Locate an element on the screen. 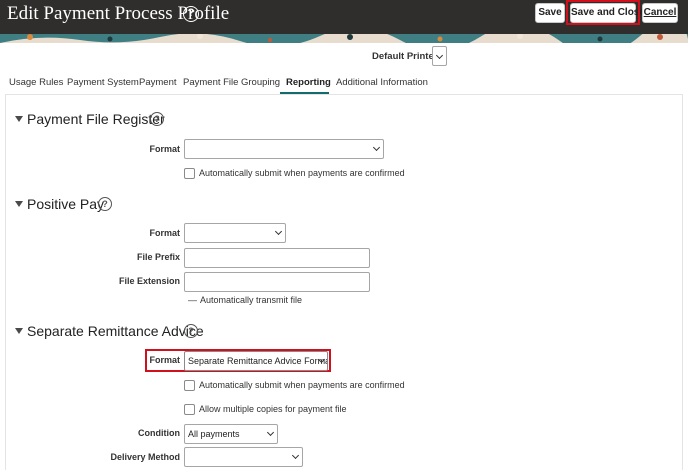 This screenshot has height=470, width=688. default-printer-dropdown is located at coordinates (439, 56).